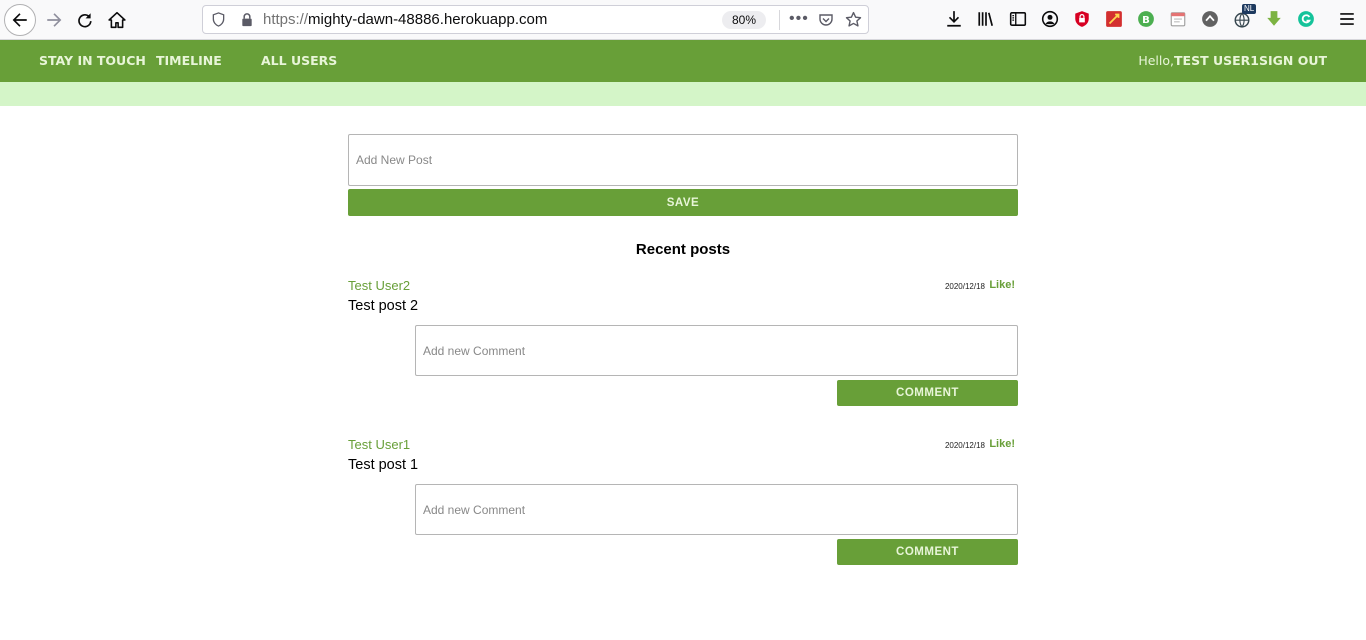 Image resolution: width=1366 pixels, height=640 pixels. I want to click on home-icon, so click(117, 20).